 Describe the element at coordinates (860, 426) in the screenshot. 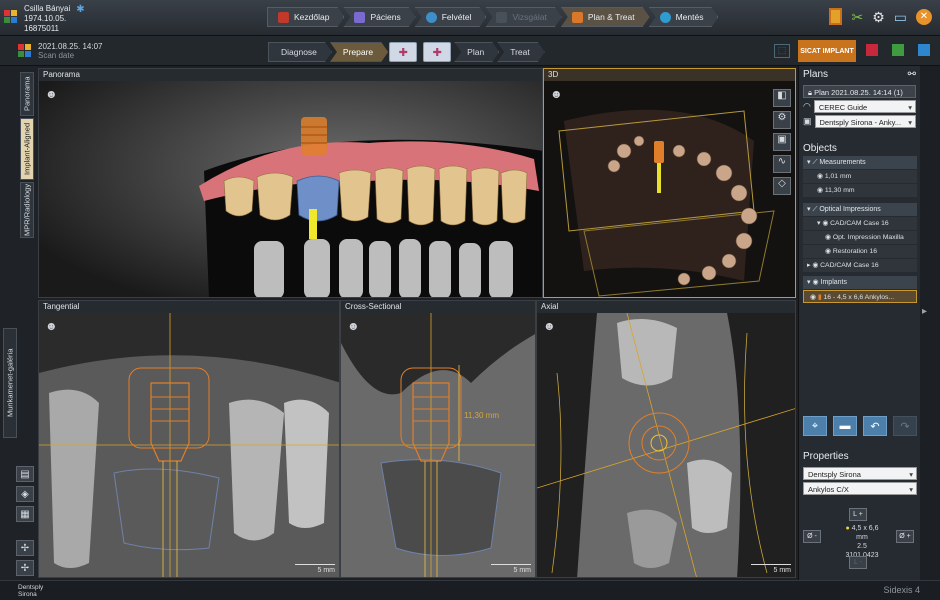

I see `object-actions: ⌖ ▬ ↶ ↷` at that location.